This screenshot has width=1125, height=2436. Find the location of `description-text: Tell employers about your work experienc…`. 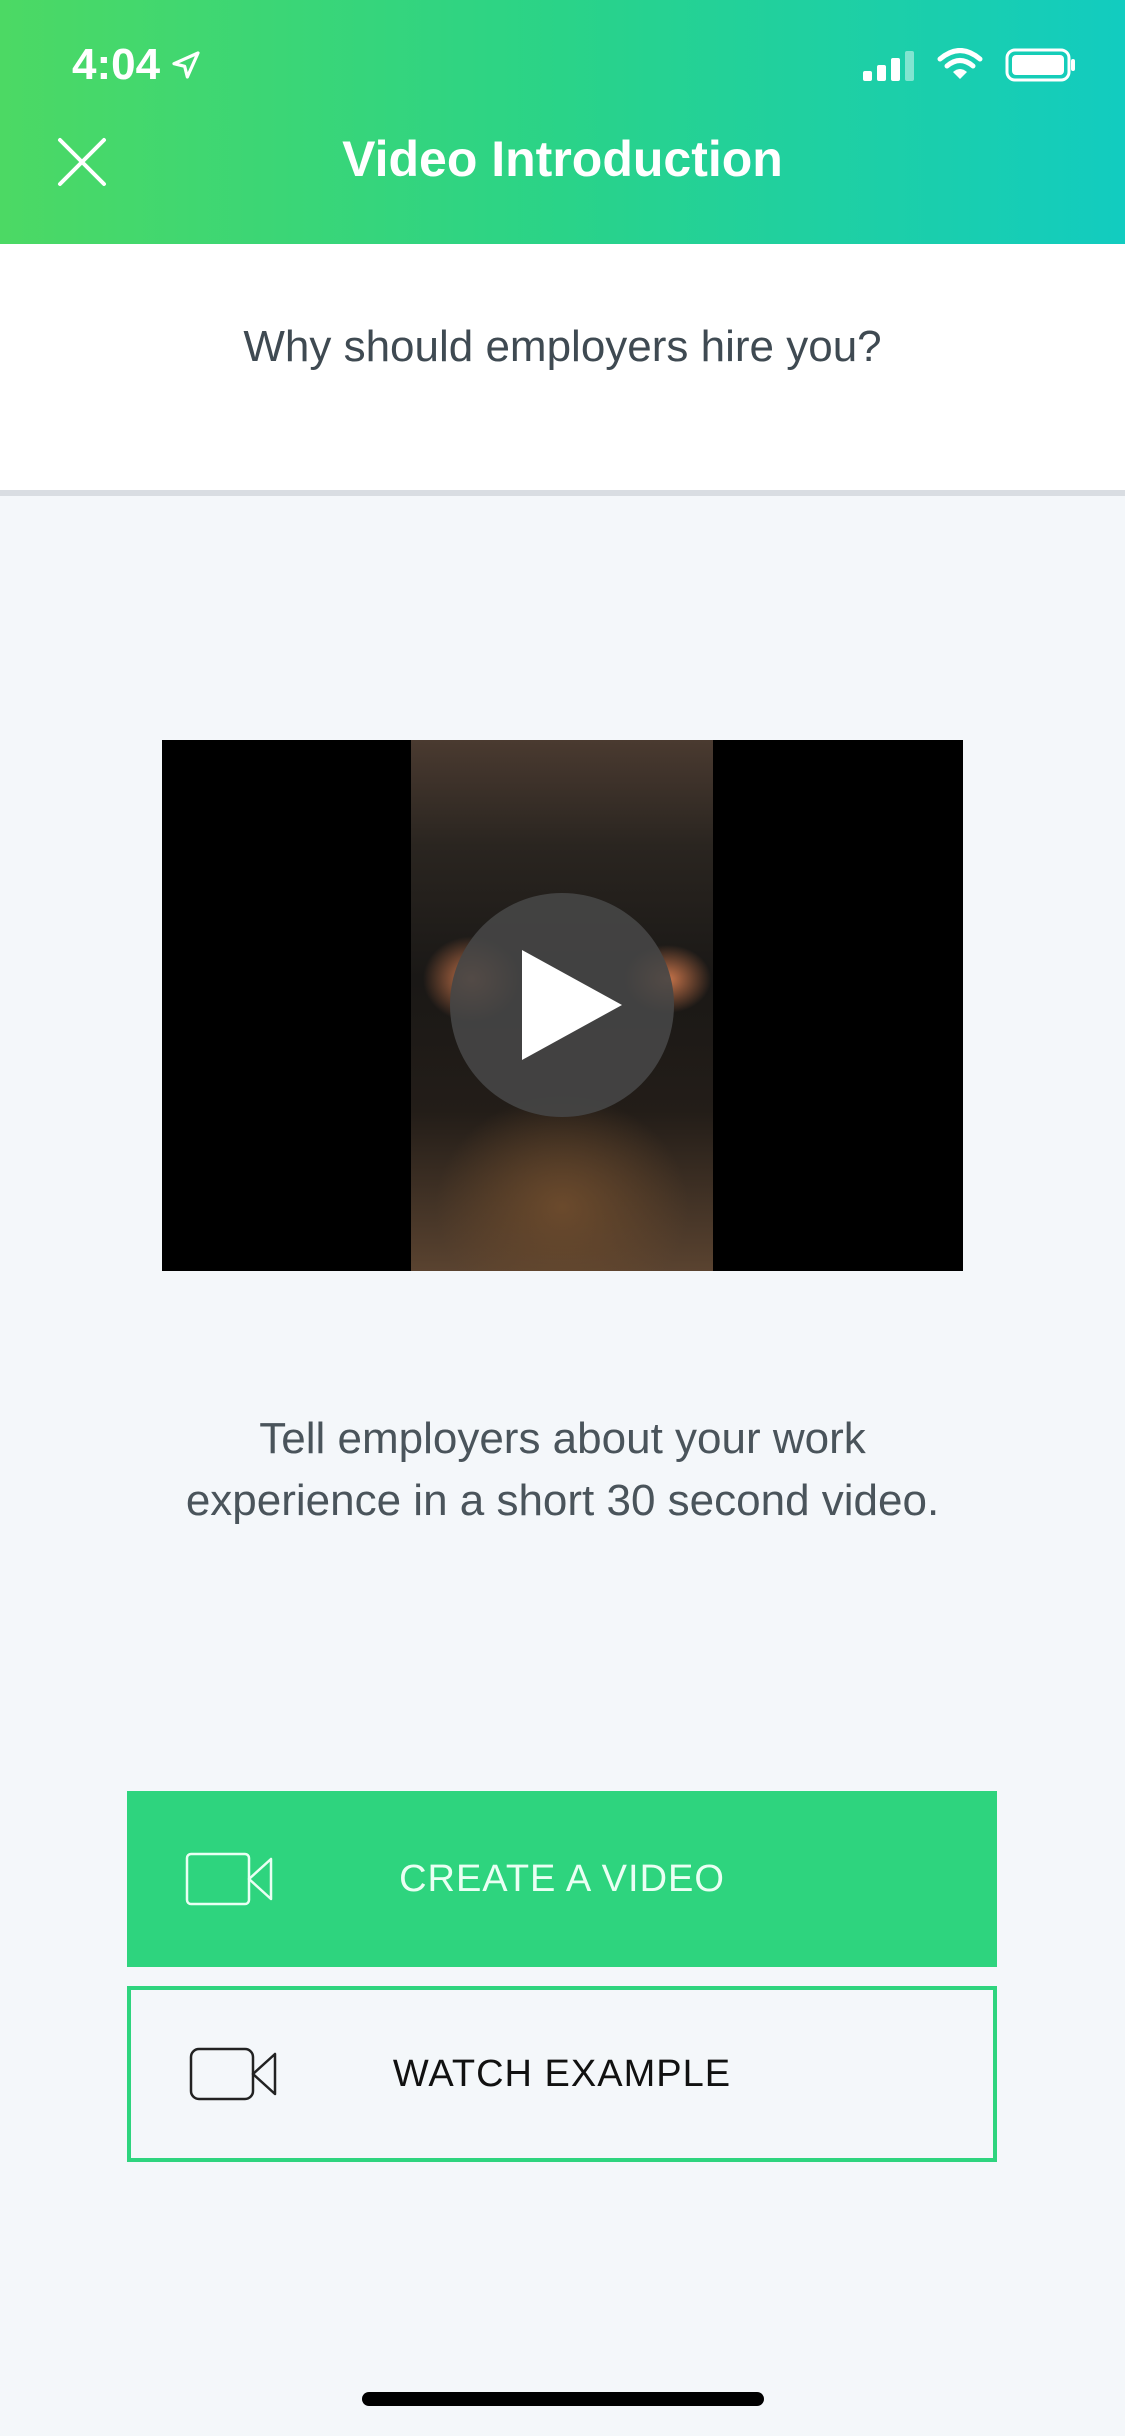

description-text: Tell employers about your work experienc… is located at coordinates (562, 1470).